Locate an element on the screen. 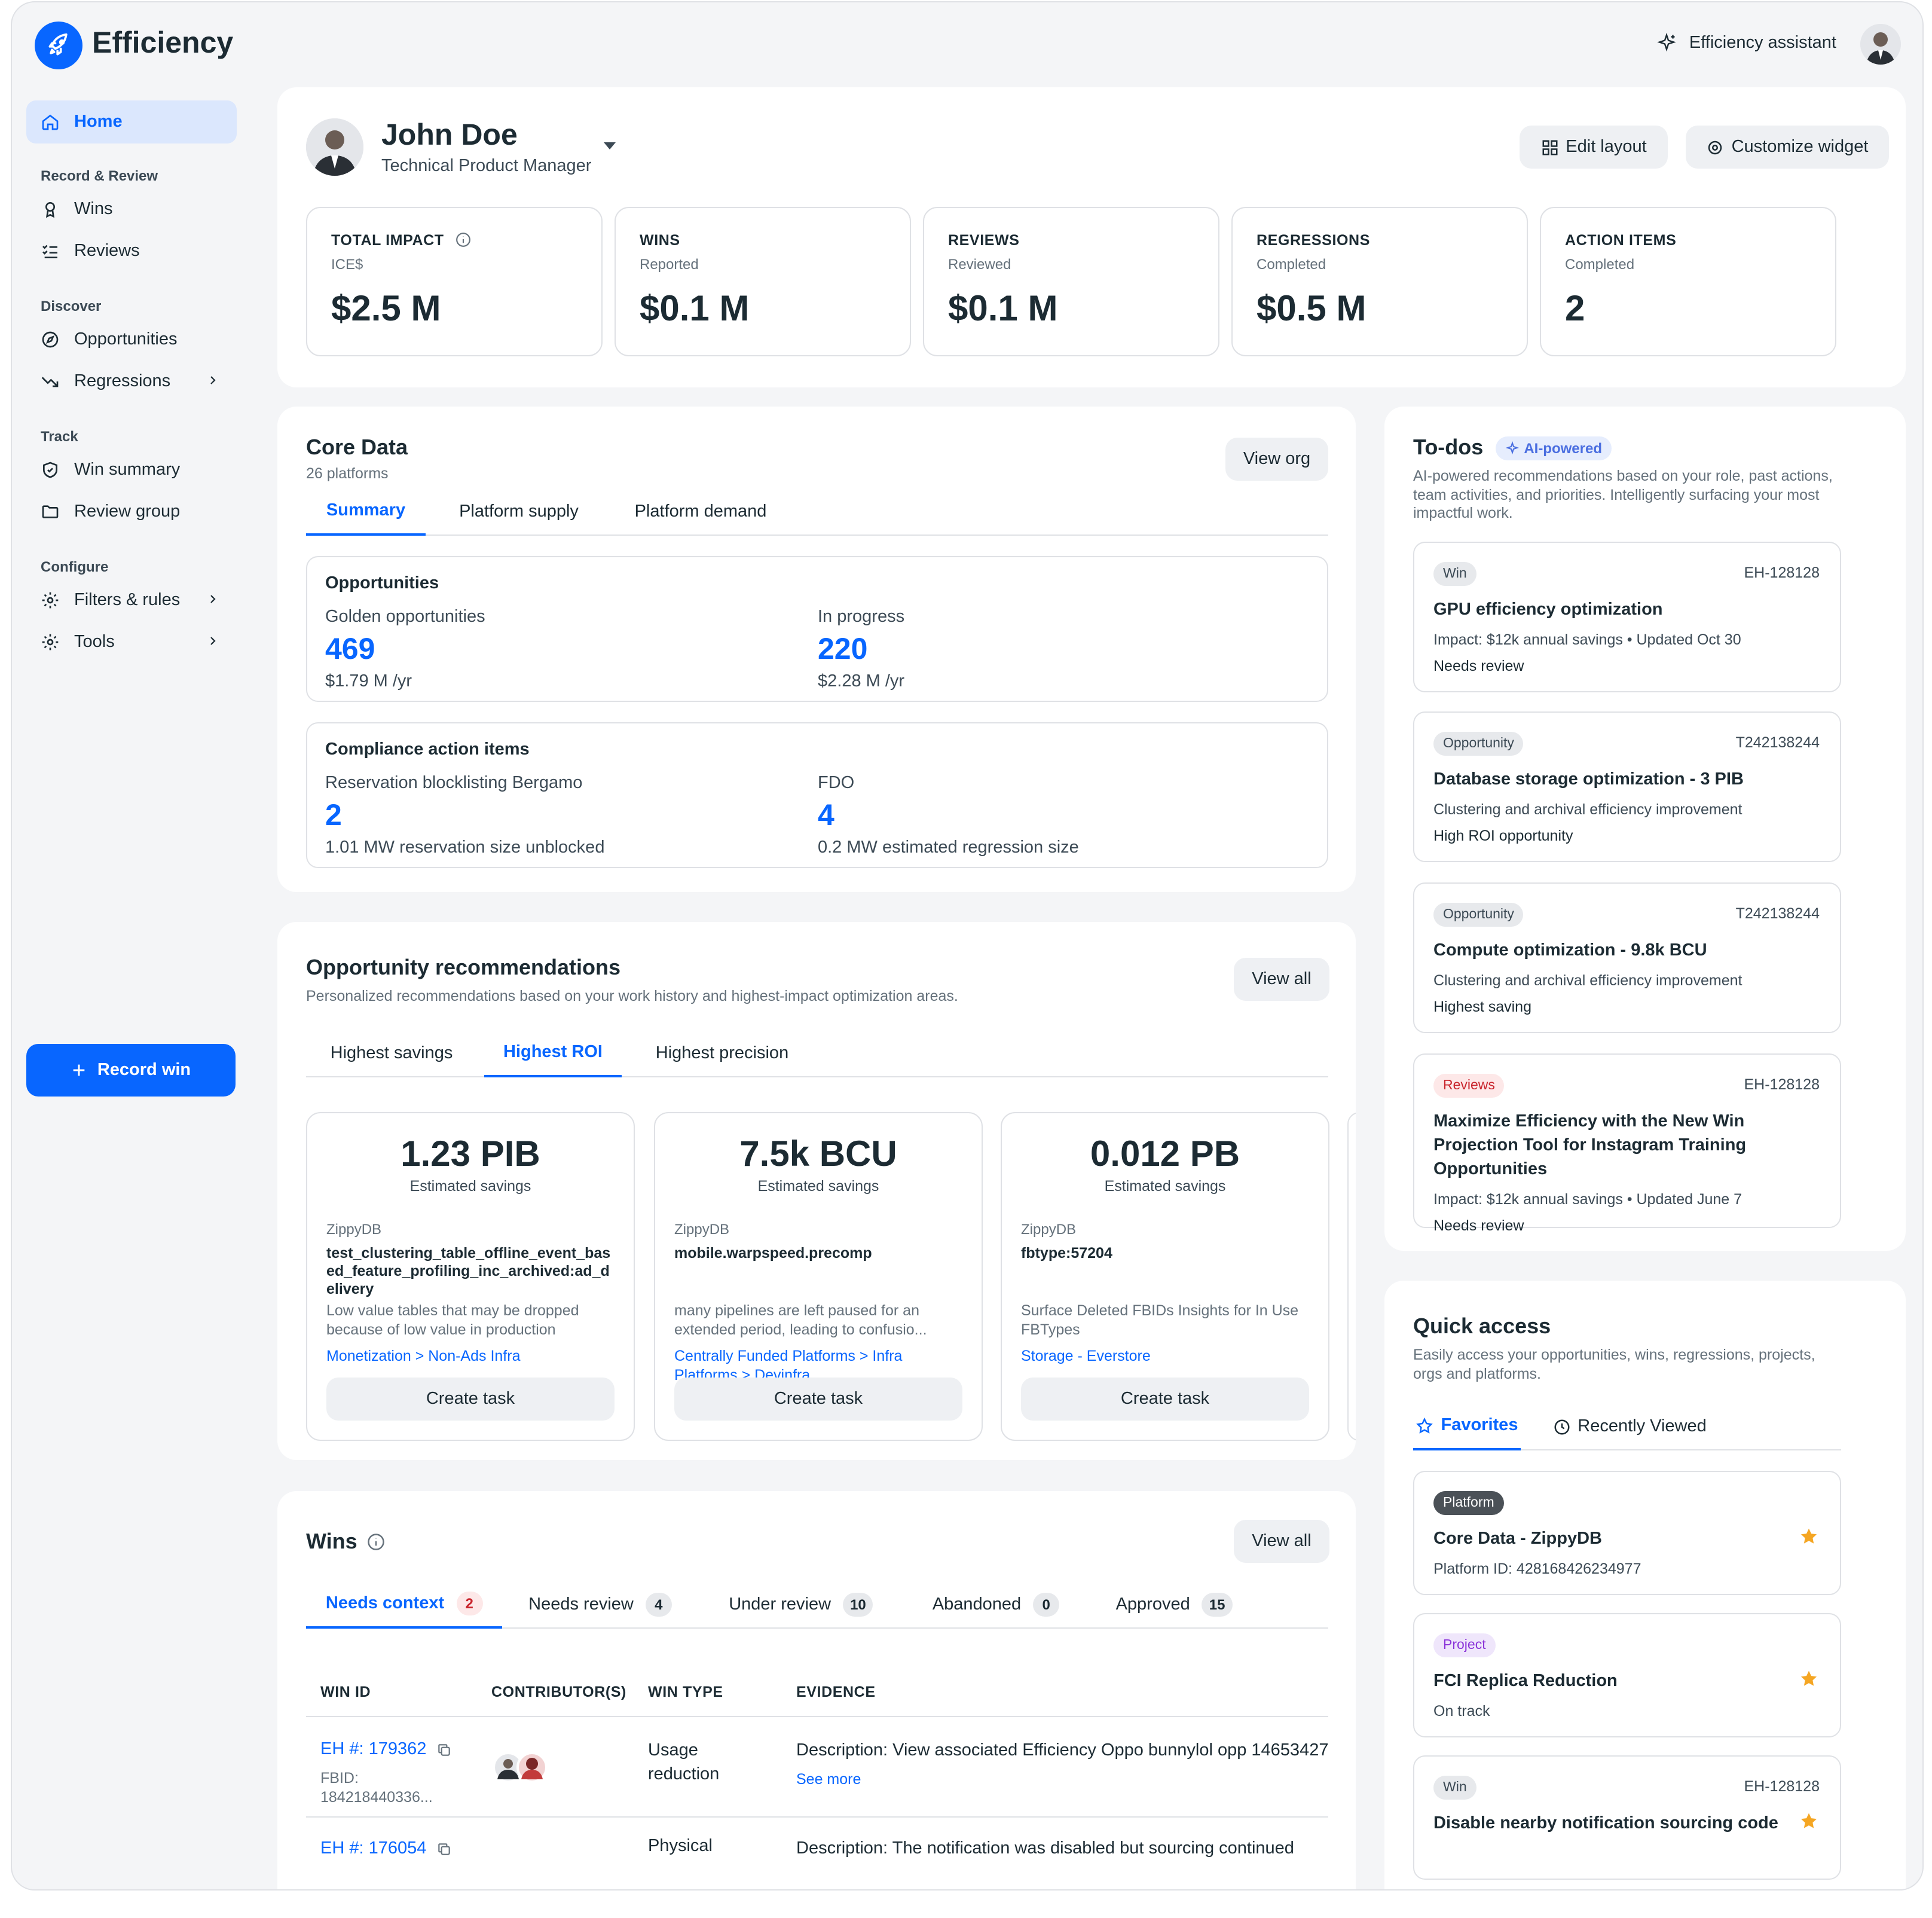  sidebar-item-opportunities: Opportunities is located at coordinates (131, 339).